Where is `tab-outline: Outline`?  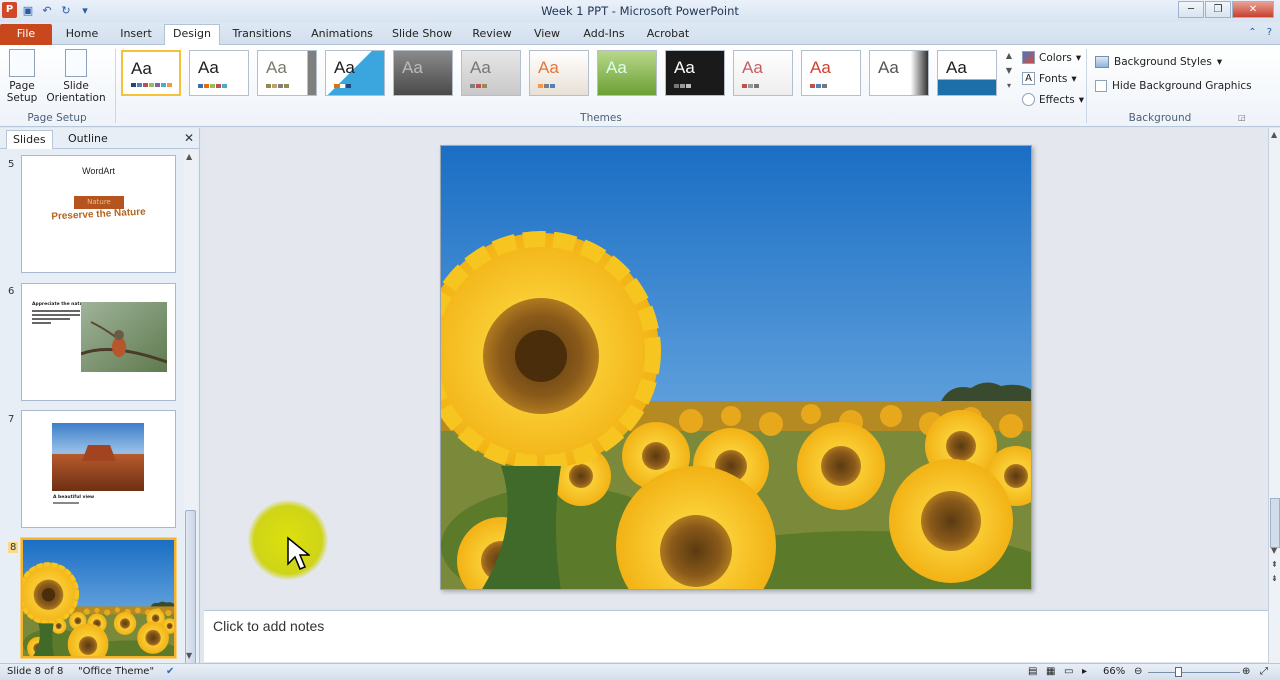 tab-outline: Outline is located at coordinates (88, 139).